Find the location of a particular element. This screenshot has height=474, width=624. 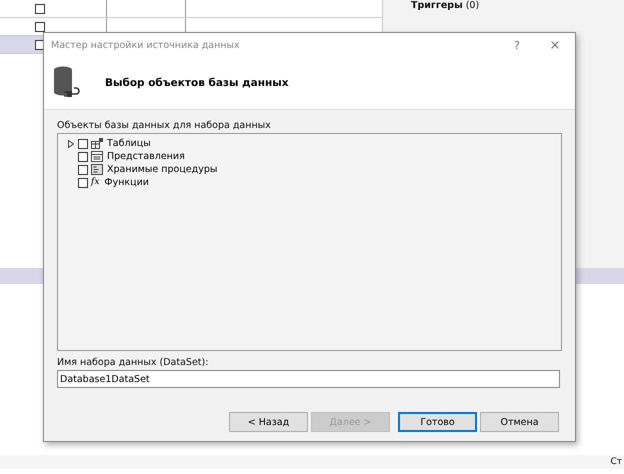

tree-item: Таблицы is located at coordinates (129, 143).